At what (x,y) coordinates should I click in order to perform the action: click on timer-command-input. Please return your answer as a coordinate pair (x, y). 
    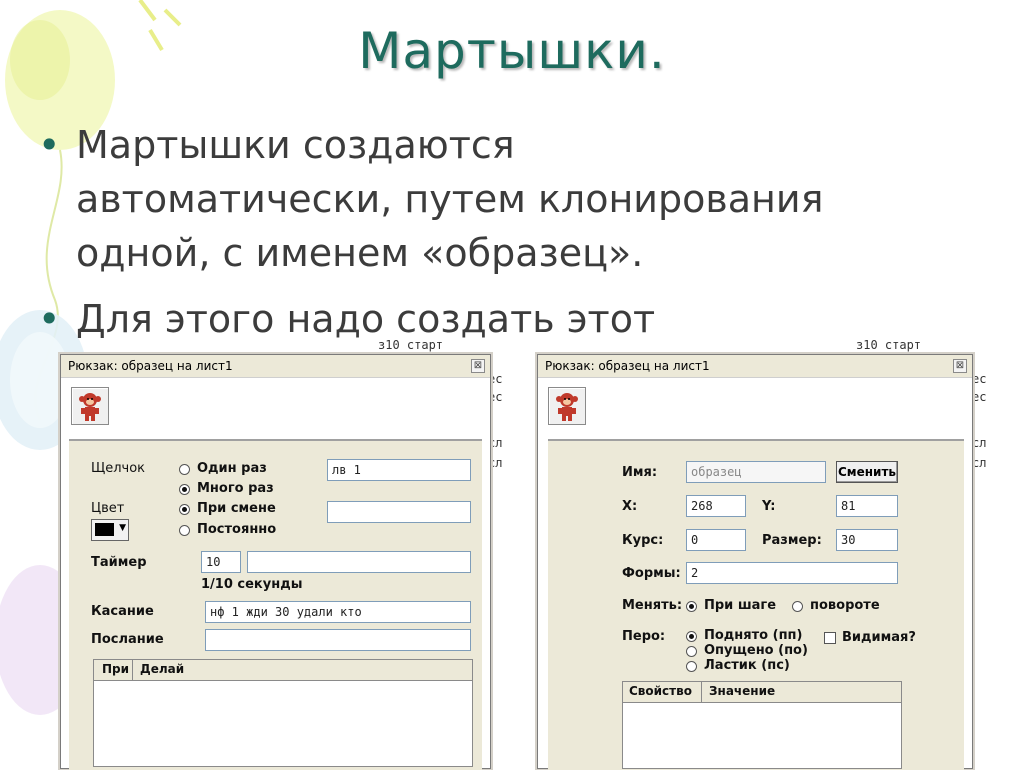
    Looking at the image, I should click on (359, 562).